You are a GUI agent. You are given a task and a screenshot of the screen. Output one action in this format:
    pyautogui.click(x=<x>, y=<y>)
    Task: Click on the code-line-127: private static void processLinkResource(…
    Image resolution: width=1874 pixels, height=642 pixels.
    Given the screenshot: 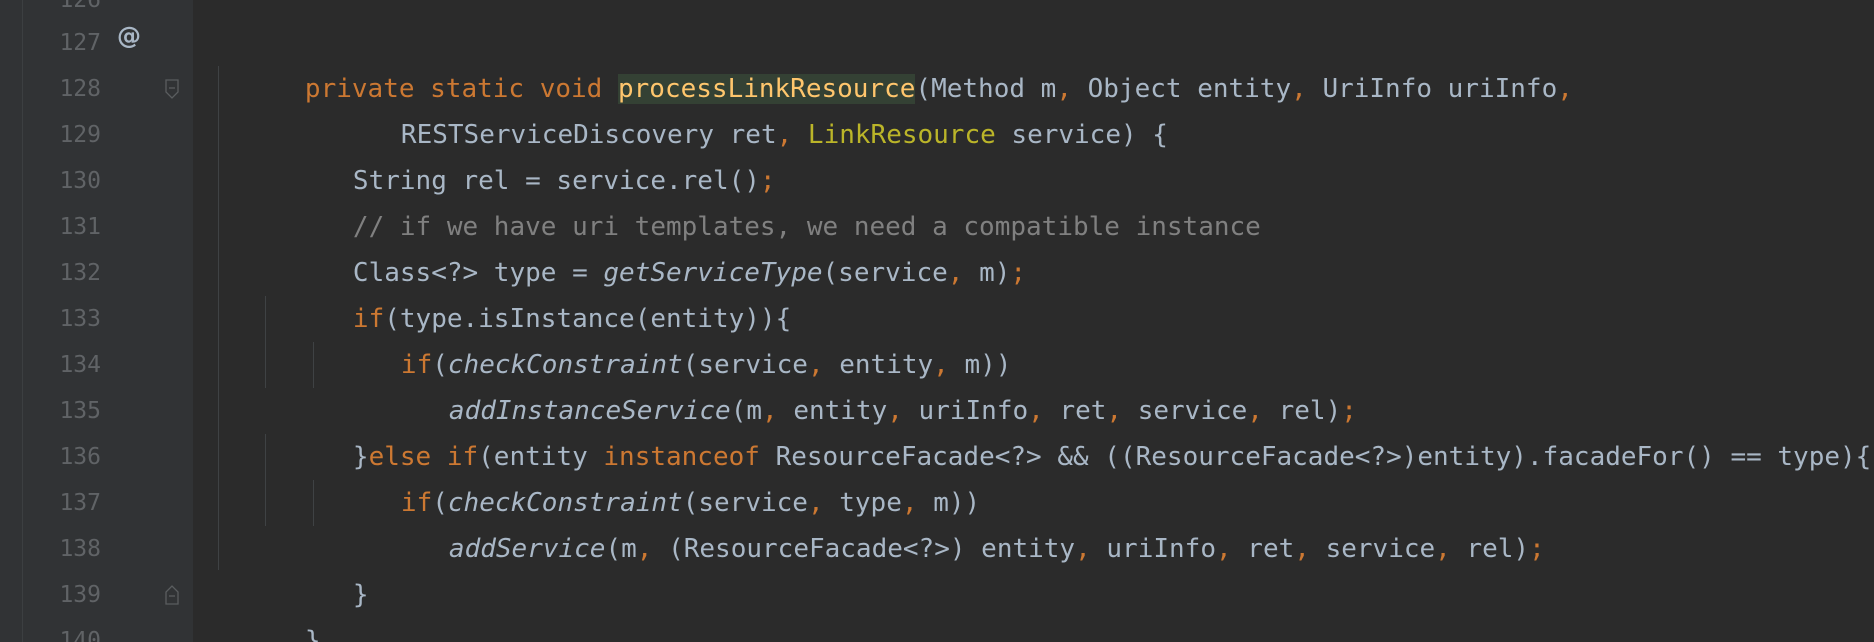 What is the action you would take?
    pyautogui.click(x=892, y=62)
    